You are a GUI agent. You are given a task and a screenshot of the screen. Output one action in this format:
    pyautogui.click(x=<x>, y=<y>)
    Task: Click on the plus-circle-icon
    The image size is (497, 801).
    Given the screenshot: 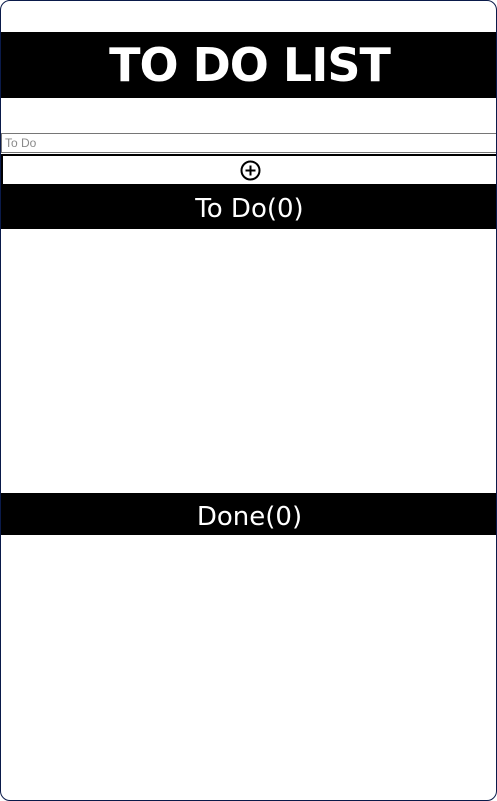 What is the action you would take?
    pyautogui.click(x=250, y=170)
    